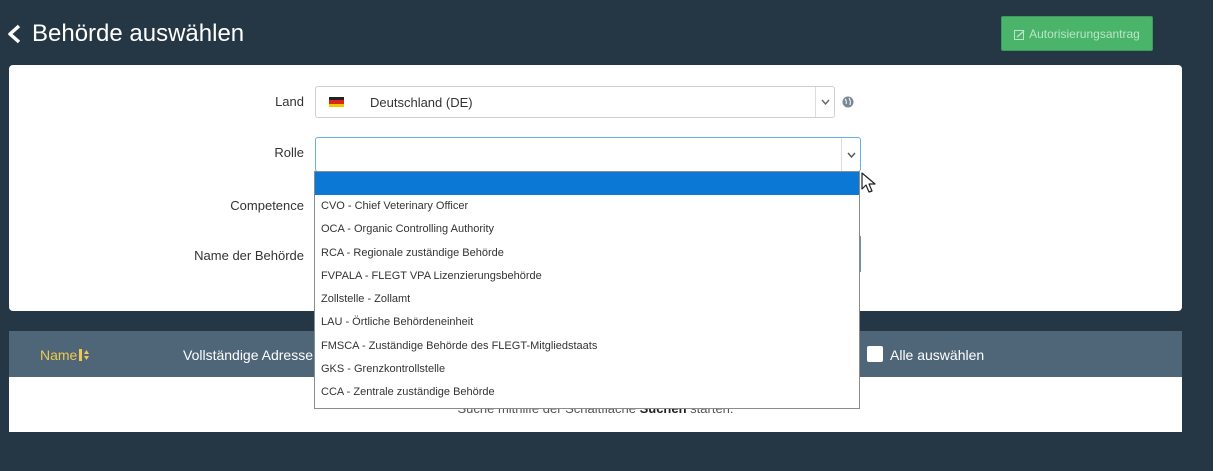 The image size is (1219, 471). Describe the element at coordinates (59, 355) in the screenshot. I see `name-column-label: Name` at that location.